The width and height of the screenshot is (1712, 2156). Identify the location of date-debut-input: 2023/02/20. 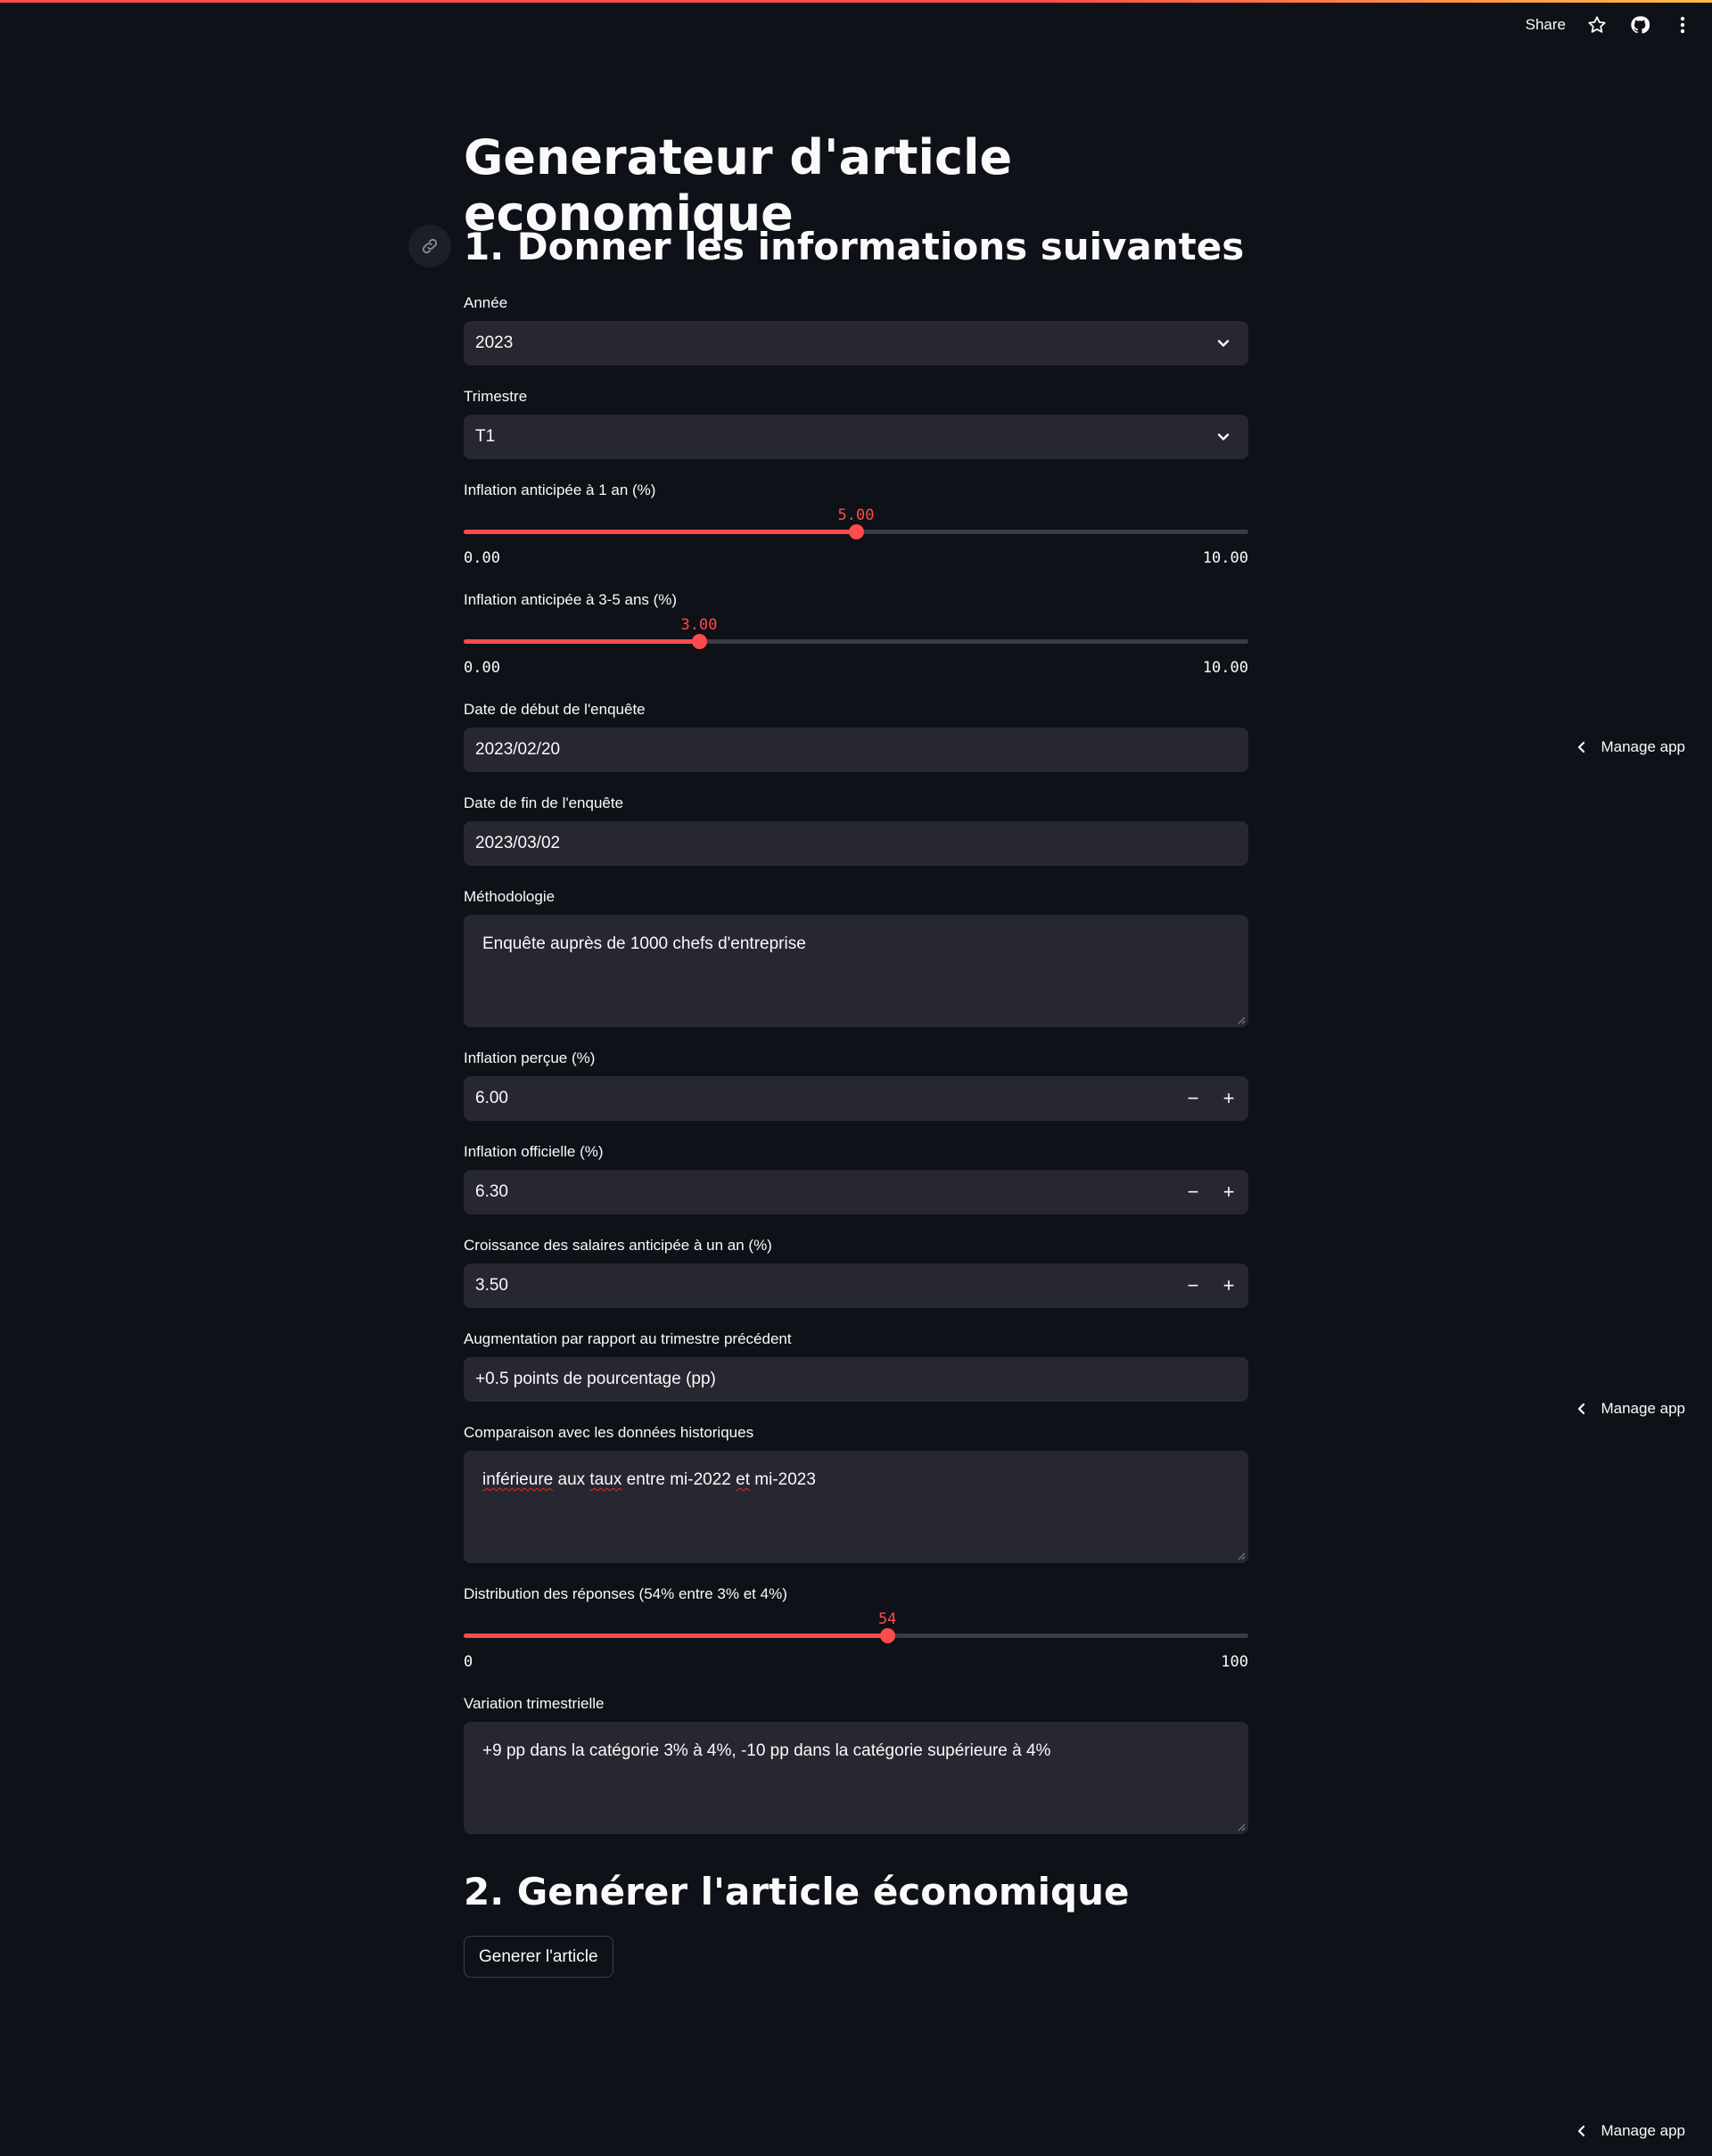
(856, 750).